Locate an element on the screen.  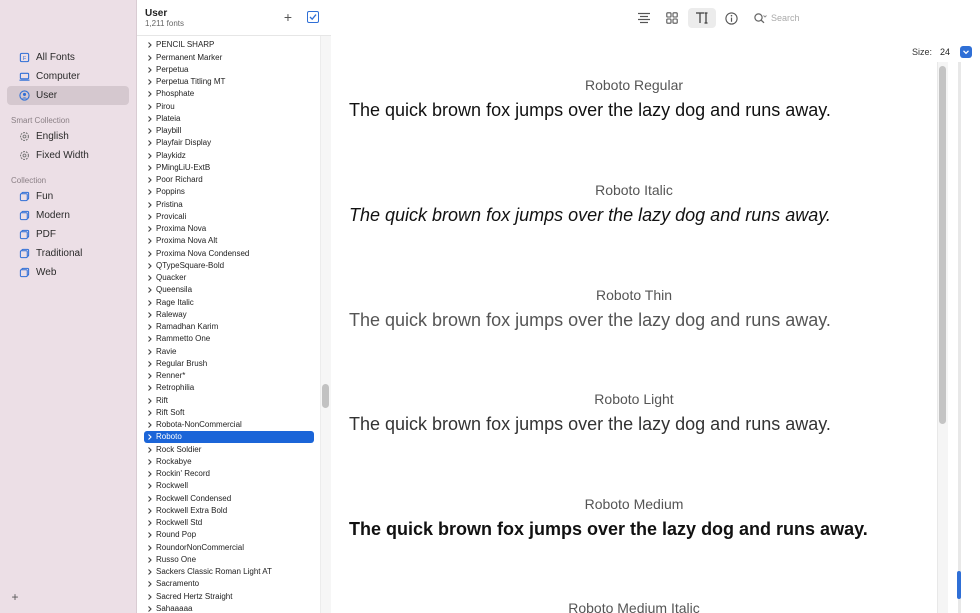
text-align-icon is located at coordinates (644, 18).